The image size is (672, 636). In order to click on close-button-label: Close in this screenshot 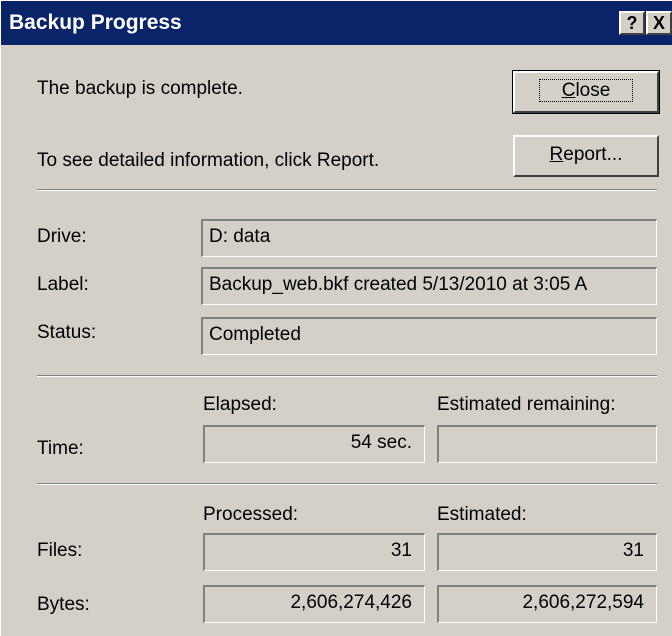, I will do `click(586, 90)`.